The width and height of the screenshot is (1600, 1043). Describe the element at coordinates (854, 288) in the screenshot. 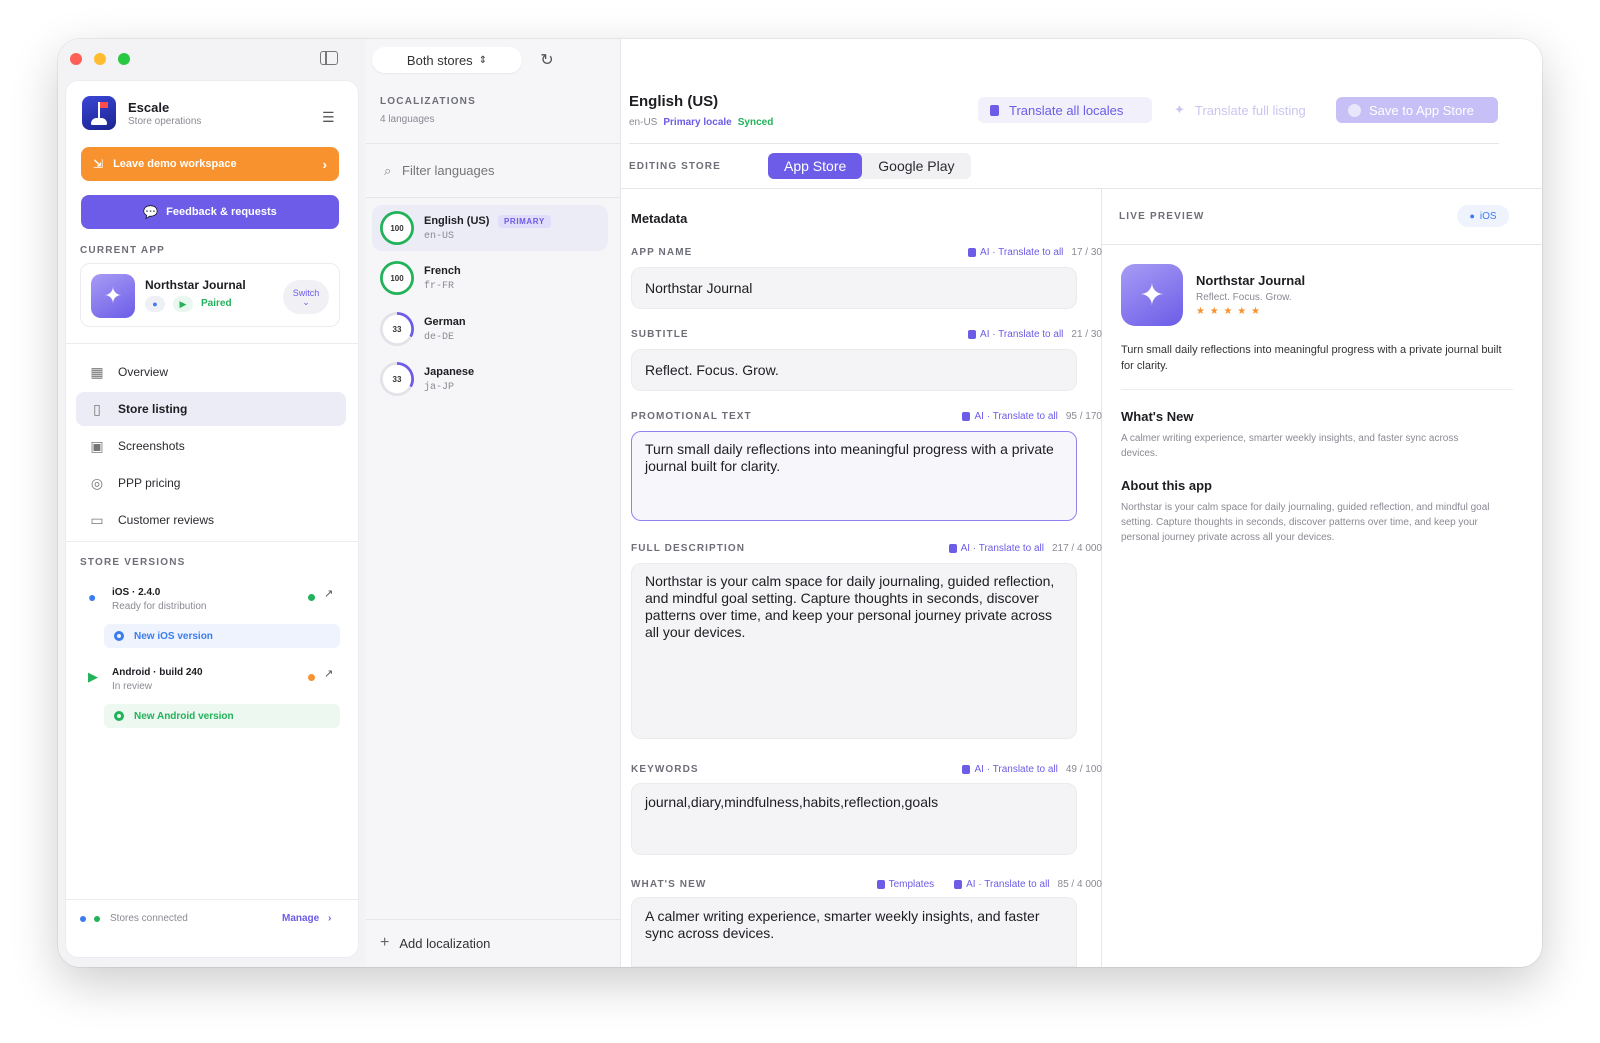

I see `app-name-input: Northstar Journal` at that location.